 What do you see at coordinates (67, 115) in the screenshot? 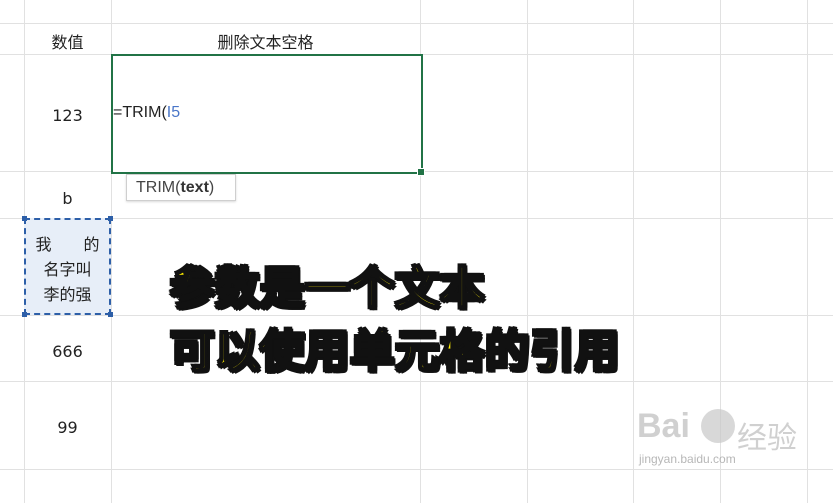
I see `value-cell-1: 123` at bounding box center [67, 115].